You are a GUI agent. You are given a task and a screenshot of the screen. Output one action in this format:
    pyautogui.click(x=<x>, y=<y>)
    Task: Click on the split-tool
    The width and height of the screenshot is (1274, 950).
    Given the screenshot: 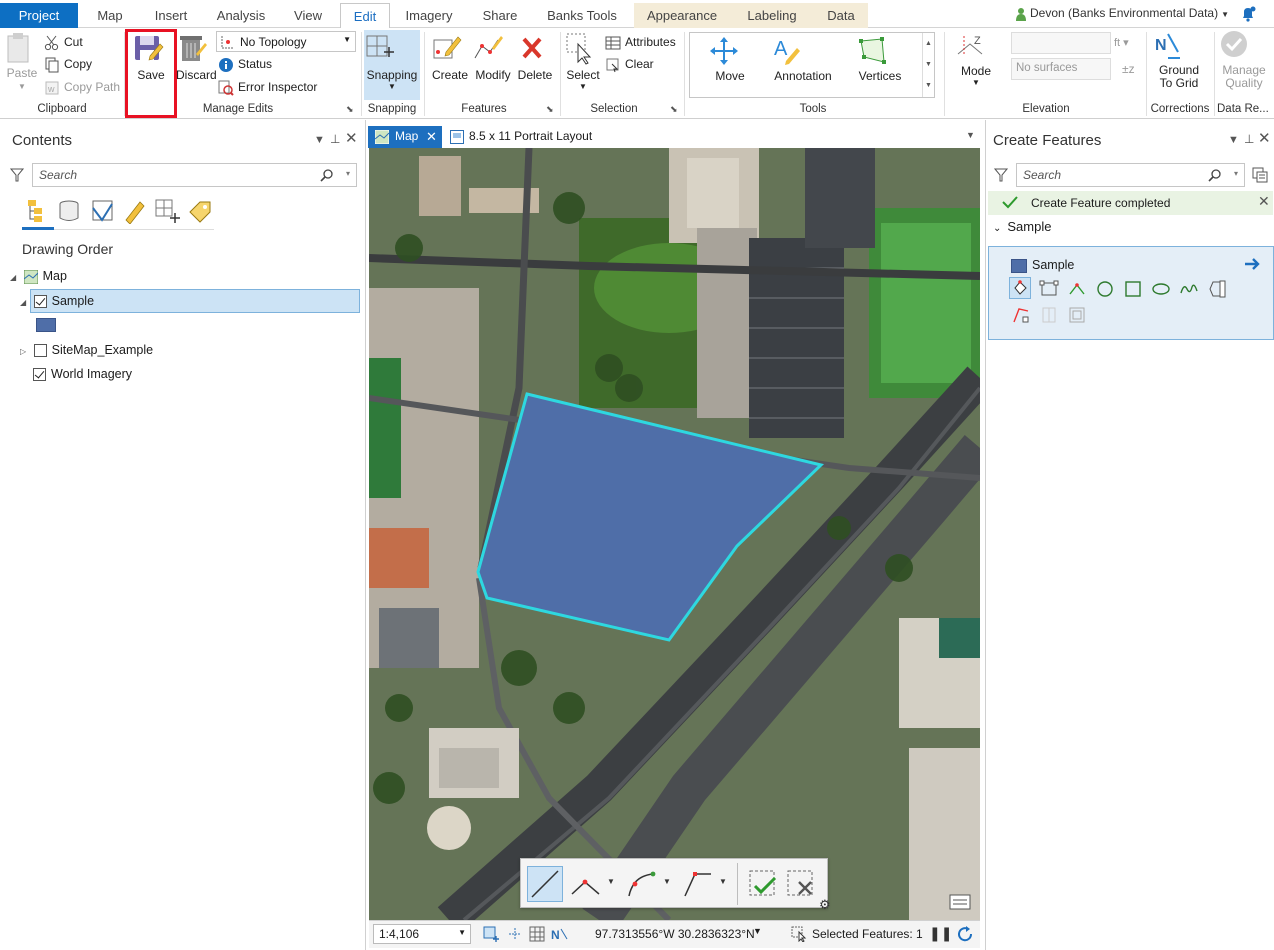 What is the action you would take?
    pyautogui.click(x=1049, y=315)
    